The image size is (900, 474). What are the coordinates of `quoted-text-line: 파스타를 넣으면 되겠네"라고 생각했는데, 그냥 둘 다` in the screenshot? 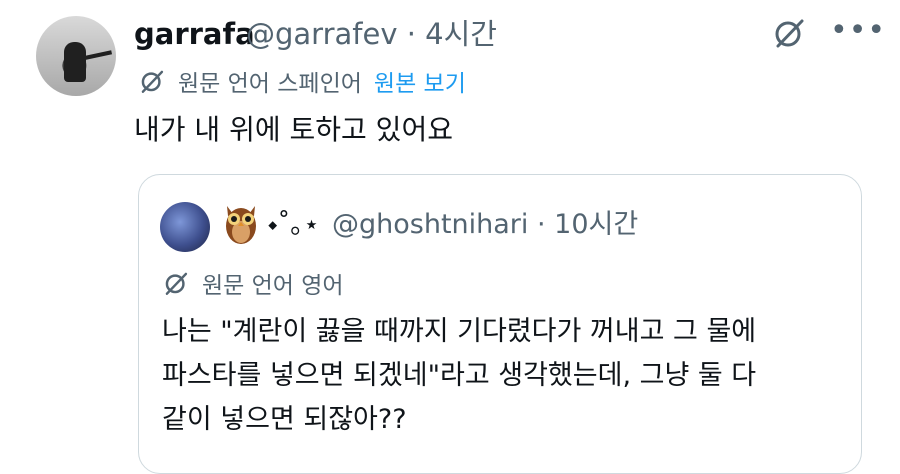 It's located at (459, 375).